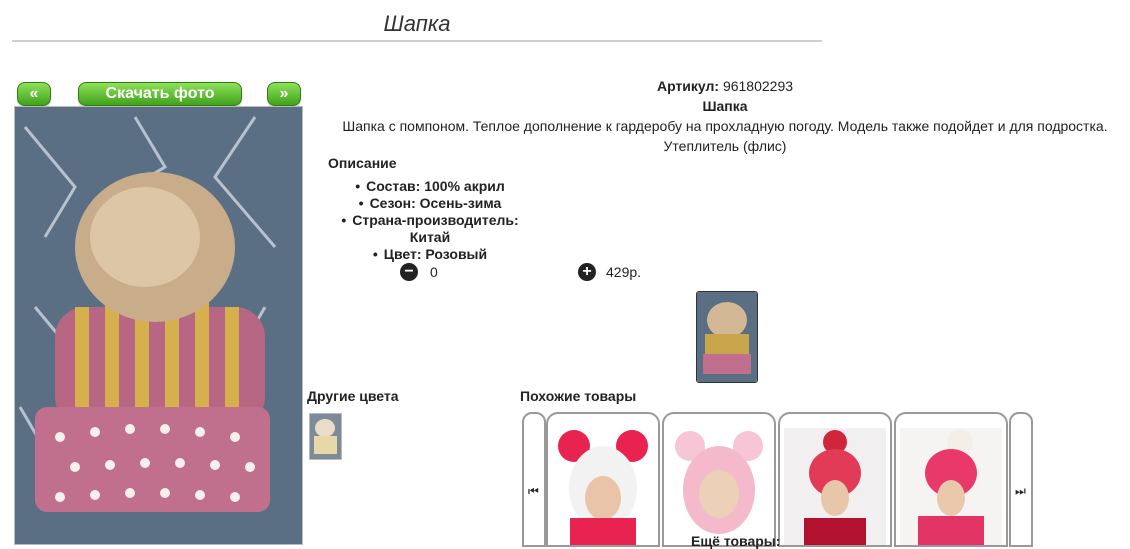 This screenshot has width=1130, height=549. What do you see at coordinates (34, 94) in the screenshot?
I see `prev-photo-button: «` at bounding box center [34, 94].